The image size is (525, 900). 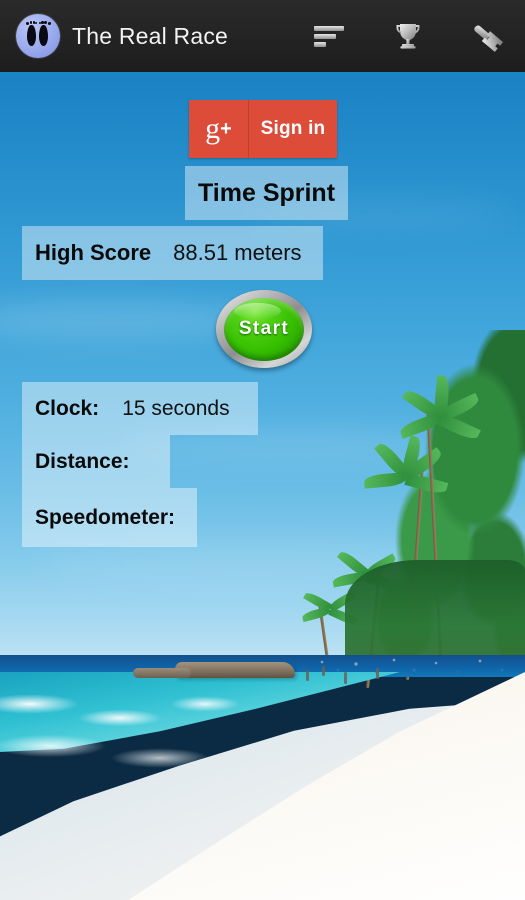 I want to click on achievements-button, so click(x=408, y=36).